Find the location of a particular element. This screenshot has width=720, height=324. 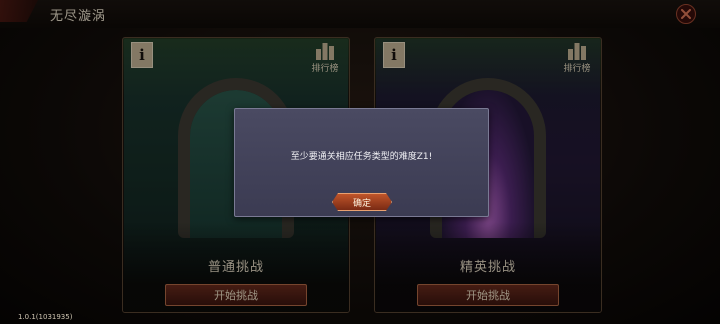

version-label: 1.0.1(1031935) is located at coordinates (45, 317).